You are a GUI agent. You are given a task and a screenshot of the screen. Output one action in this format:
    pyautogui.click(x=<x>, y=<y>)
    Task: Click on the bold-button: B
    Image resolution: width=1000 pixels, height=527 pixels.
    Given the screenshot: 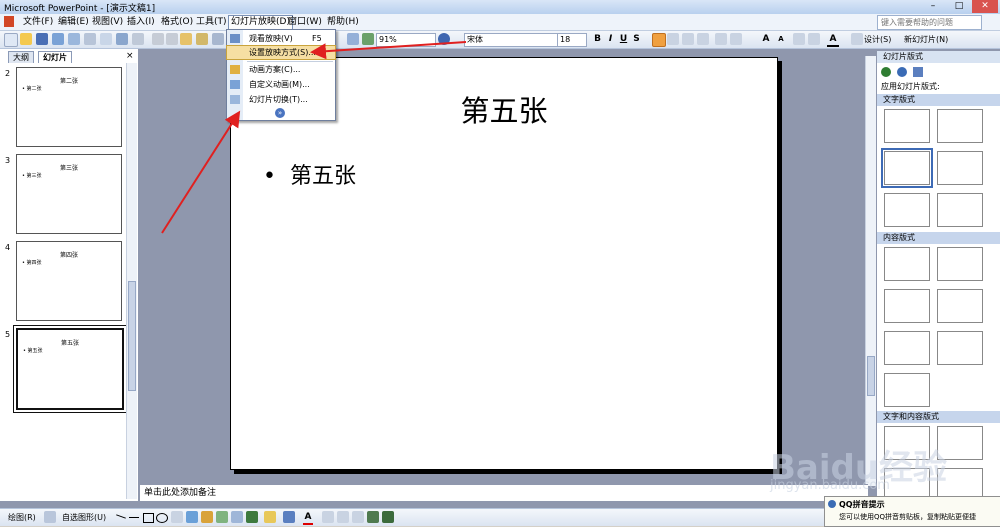 What is the action you would take?
    pyautogui.click(x=597, y=39)
    